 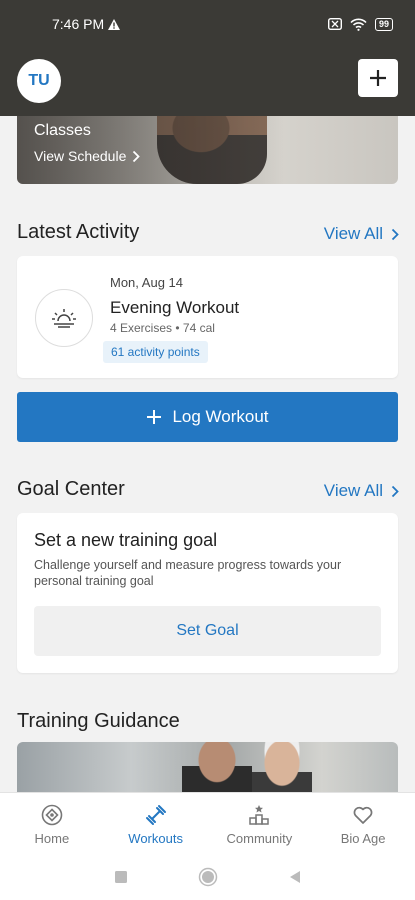 What do you see at coordinates (155, 352) in the screenshot?
I see `activity-points-badge: 61 activity points` at bounding box center [155, 352].